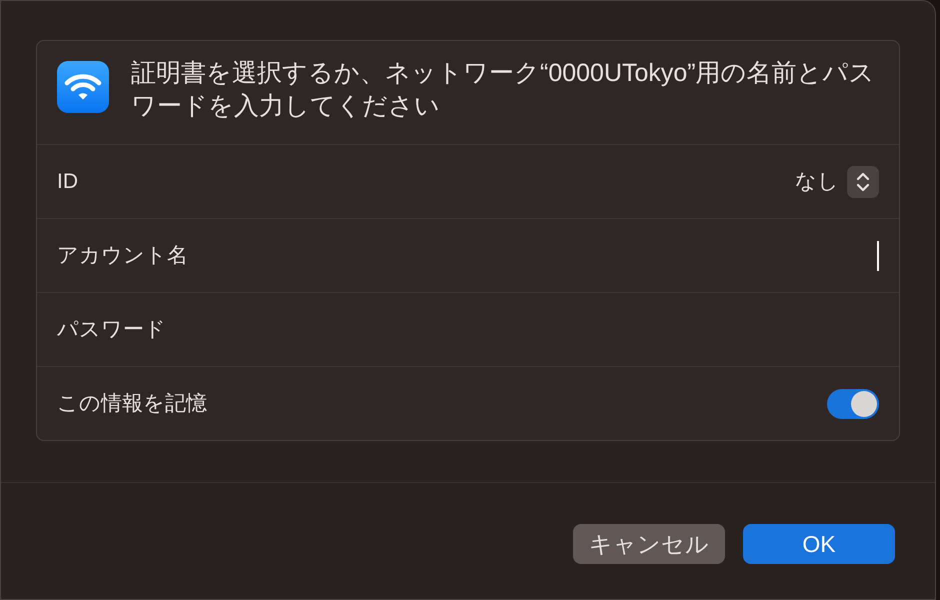  I want to click on ok-button: OK, so click(819, 544).